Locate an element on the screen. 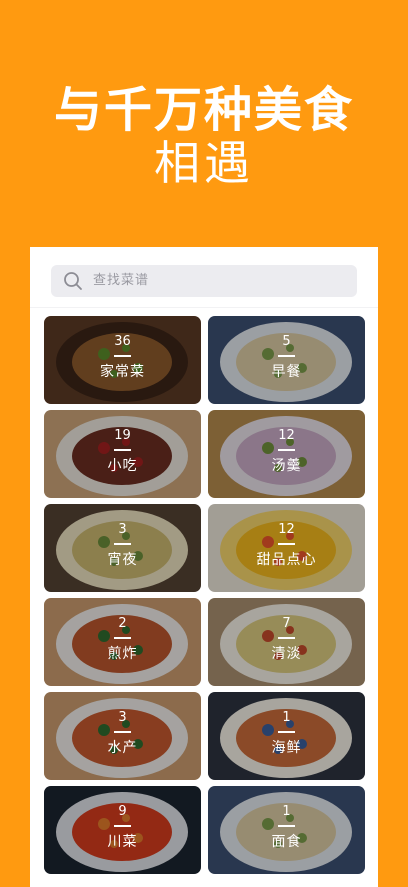 The width and height of the screenshot is (408, 887). category-count: 5 is located at coordinates (286, 341).